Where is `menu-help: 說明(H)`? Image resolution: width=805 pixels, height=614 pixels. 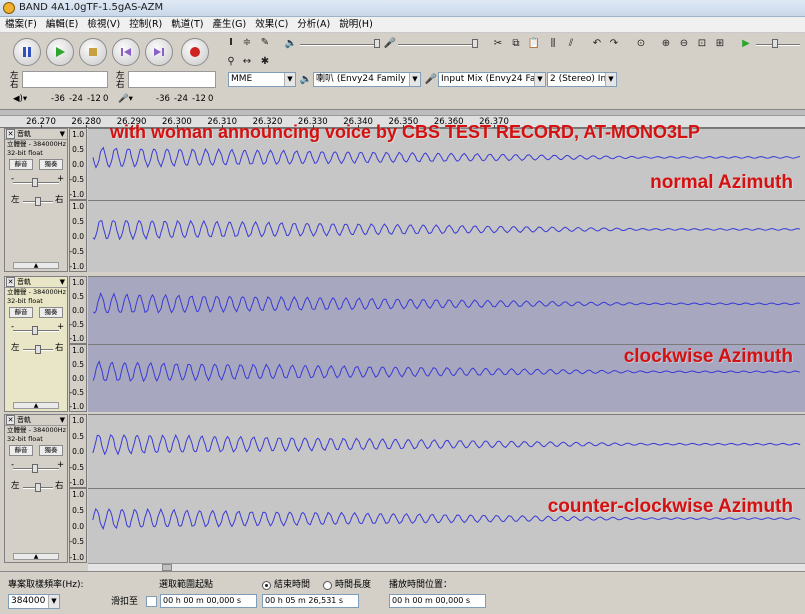
menu-help: 說明(H) is located at coordinates (355, 24).